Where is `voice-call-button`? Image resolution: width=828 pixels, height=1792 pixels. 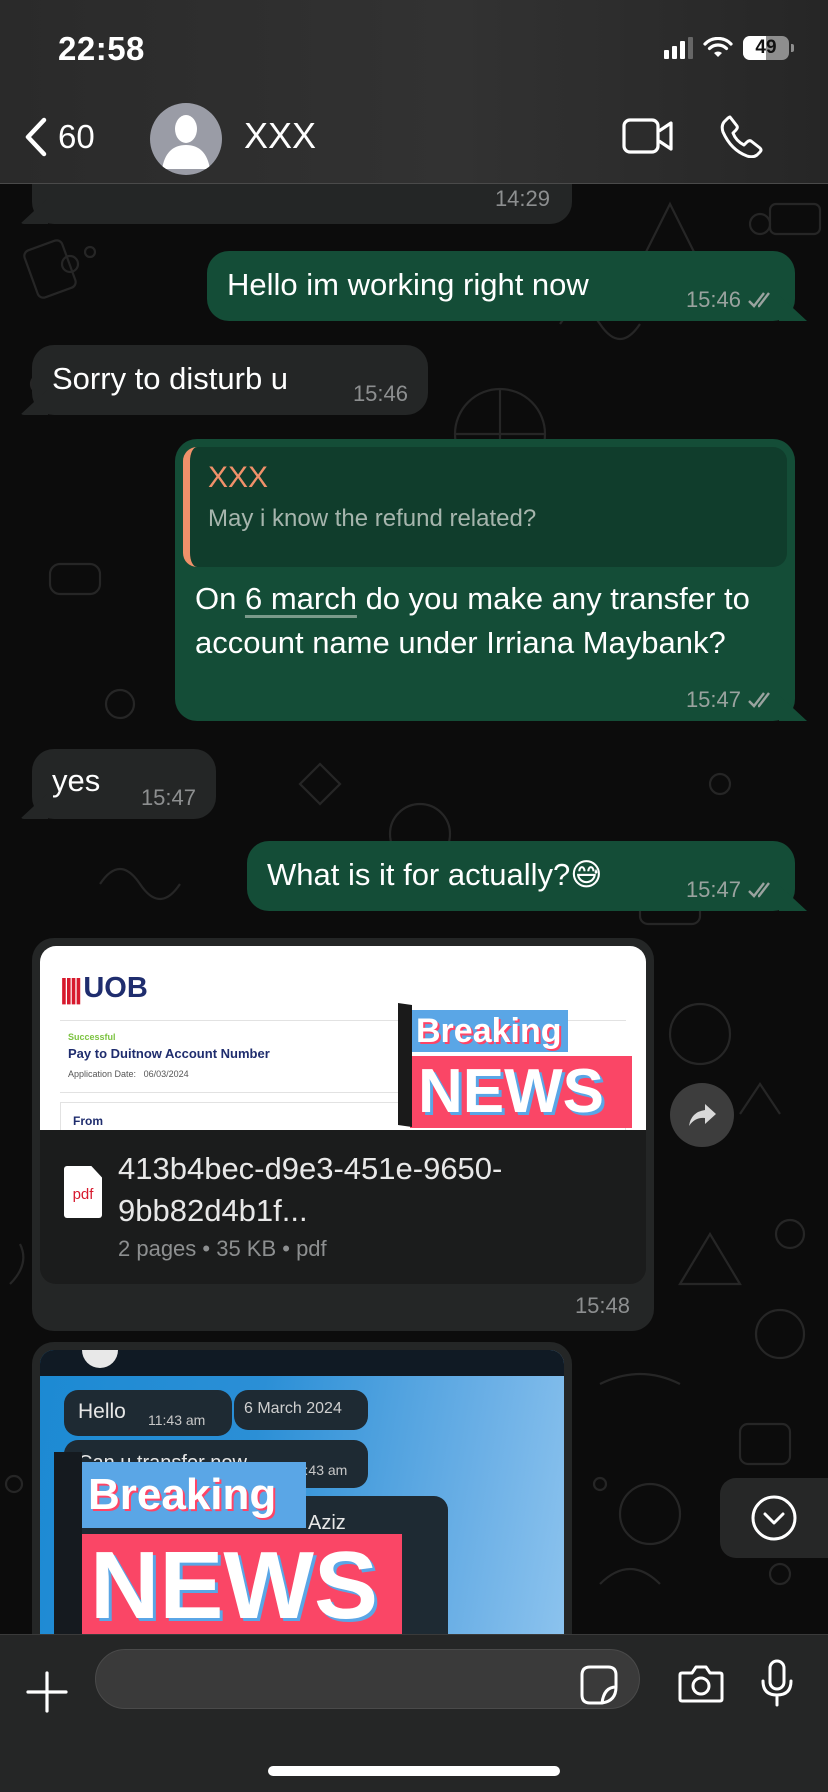
voice-call-button is located at coordinates (742, 138).